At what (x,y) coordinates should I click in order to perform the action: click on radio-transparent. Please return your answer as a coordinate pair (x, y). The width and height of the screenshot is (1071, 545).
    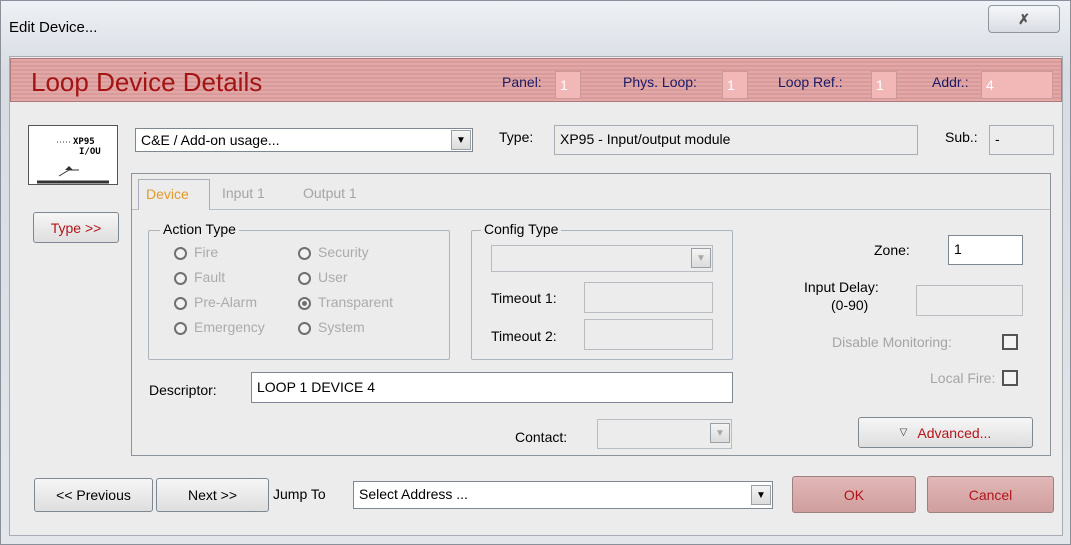
    Looking at the image, I should click on (304, 303).